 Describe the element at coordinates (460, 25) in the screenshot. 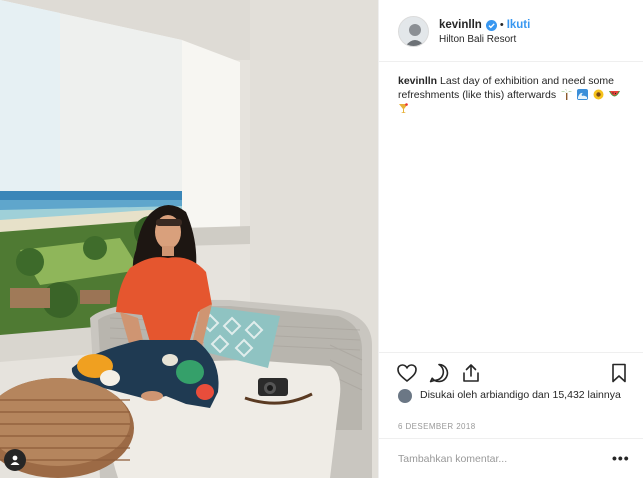

I see `username-link: kevinlln` at that location.